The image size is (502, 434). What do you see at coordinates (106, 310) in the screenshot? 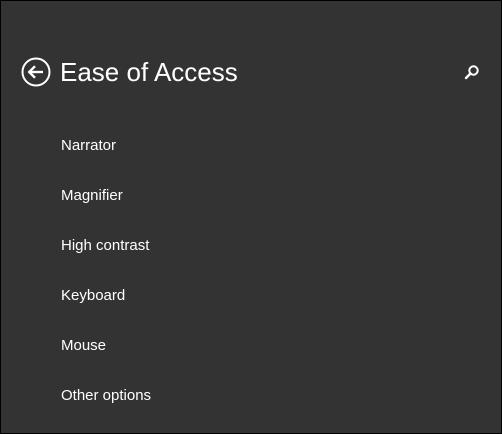
I see `menu-item-keyboard: Keyboard` at bounding box center [106, 310].